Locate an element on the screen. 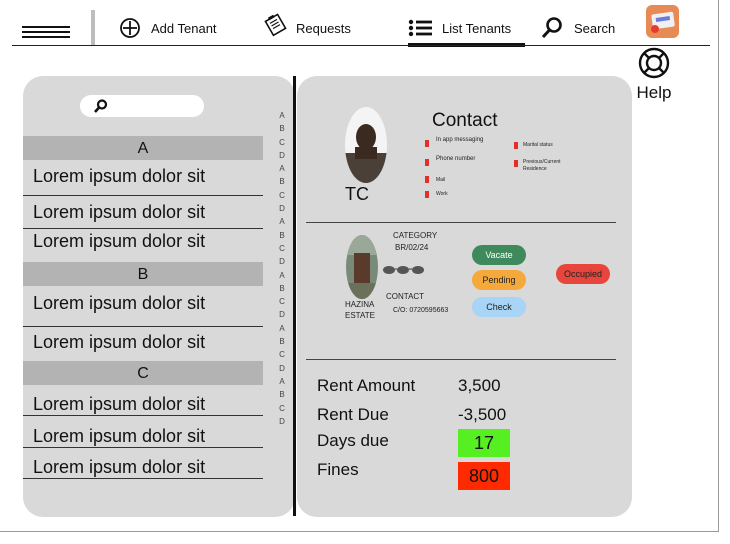  tenant-search-input is located at coordinates (142, 106).